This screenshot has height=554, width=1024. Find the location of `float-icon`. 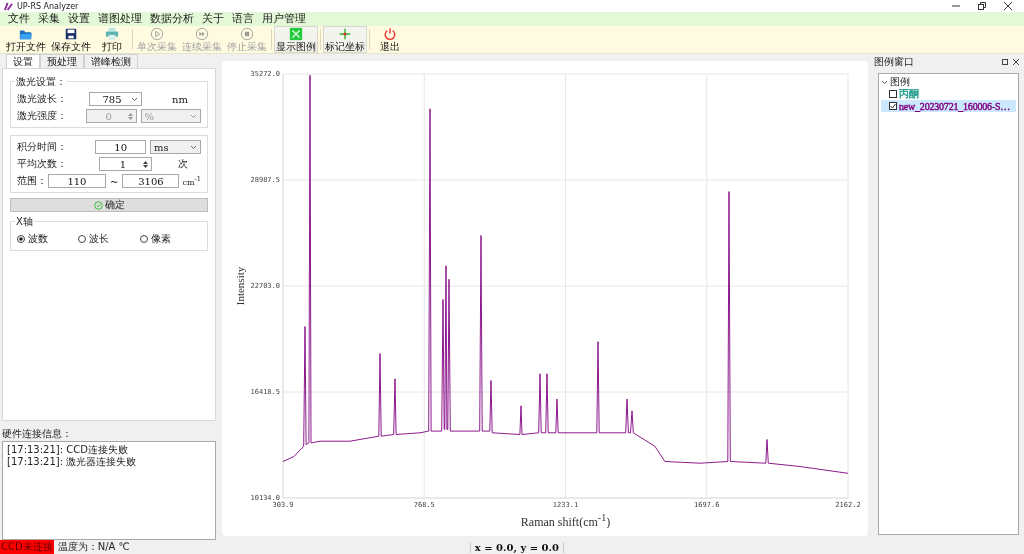

float-icon is located at coordinates (1005, 62).